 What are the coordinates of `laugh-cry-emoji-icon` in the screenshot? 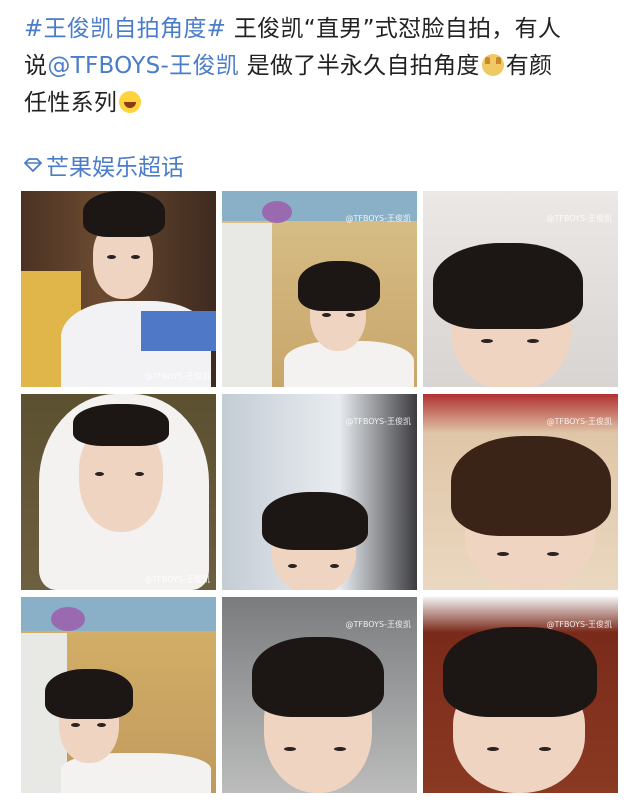 It's located at (130, 102).